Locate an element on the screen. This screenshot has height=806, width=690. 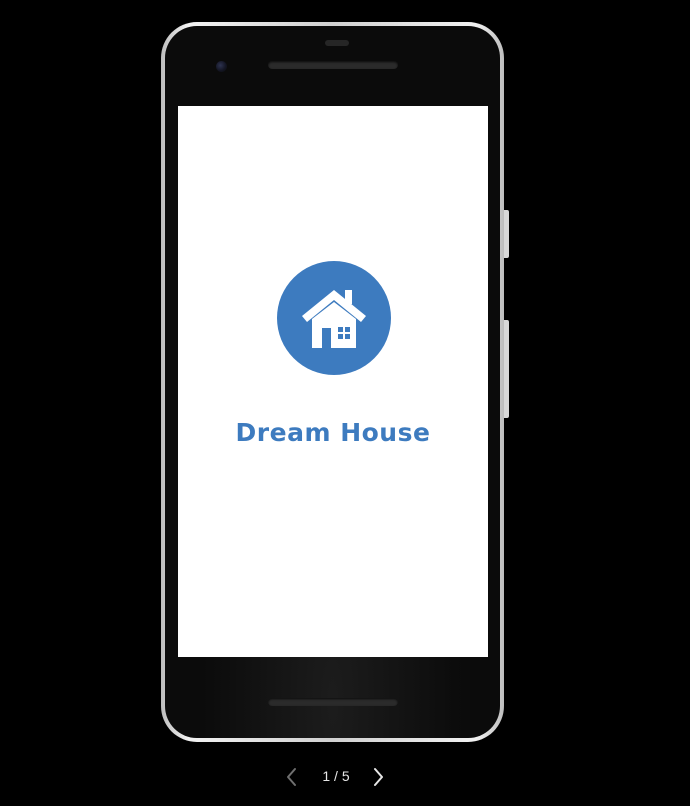
previous-slide-button is located at coordinates (292, 777).